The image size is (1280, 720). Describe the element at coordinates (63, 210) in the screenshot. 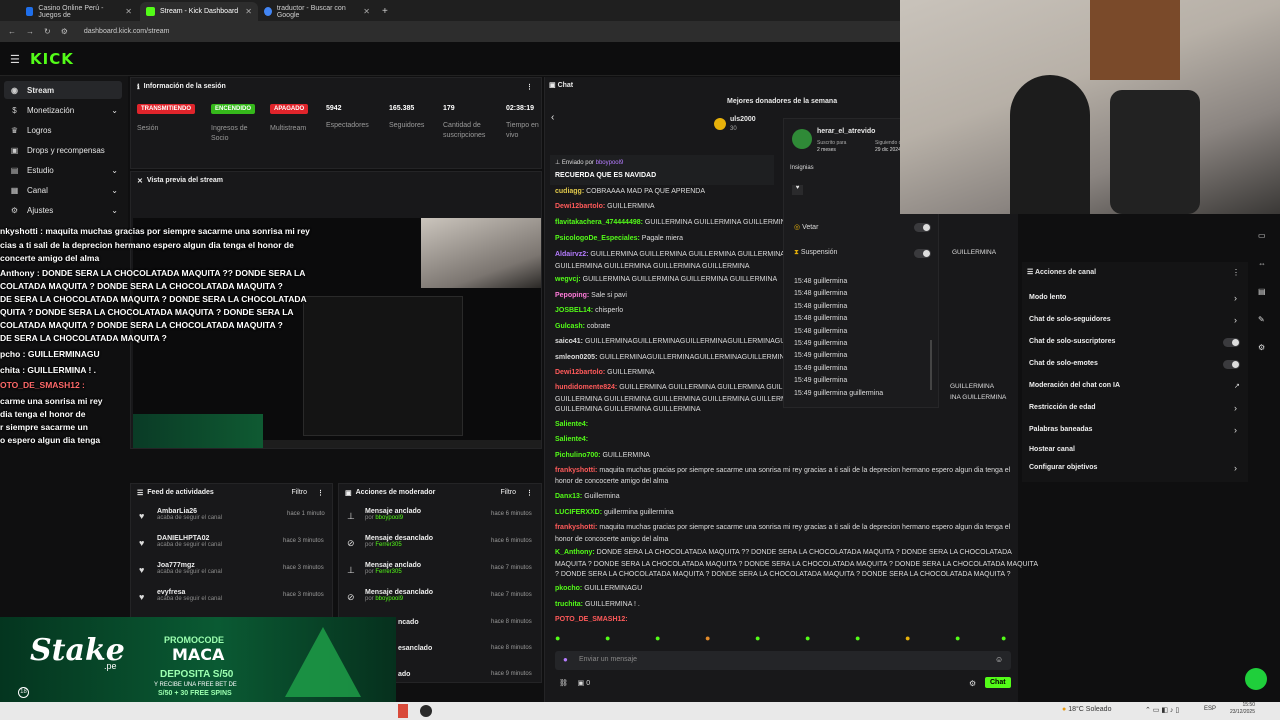

I see `sidebar-item-ajustes: ⚙ Ajustes ⌄` at that location.